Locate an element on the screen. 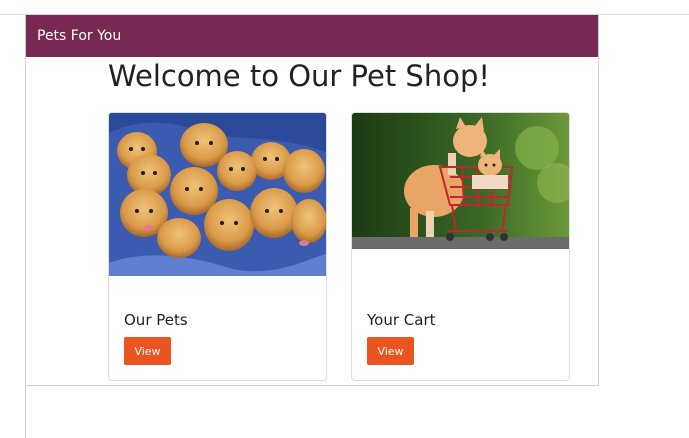 Image resolution: width=689 pixels, height=438 pixels. navbar-brand: Pets For You is located at coordinates (79, 36).